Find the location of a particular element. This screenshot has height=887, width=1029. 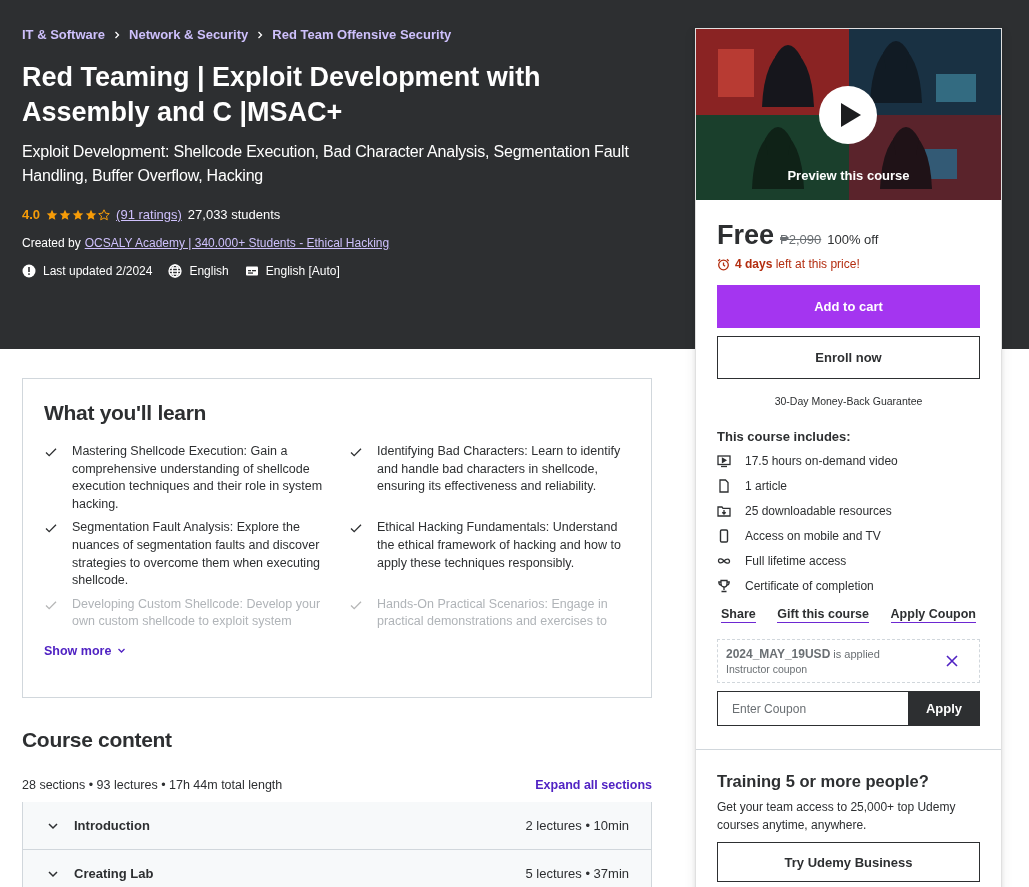

expand-all-link: Expand all sections is located at coordinates (593, 785).